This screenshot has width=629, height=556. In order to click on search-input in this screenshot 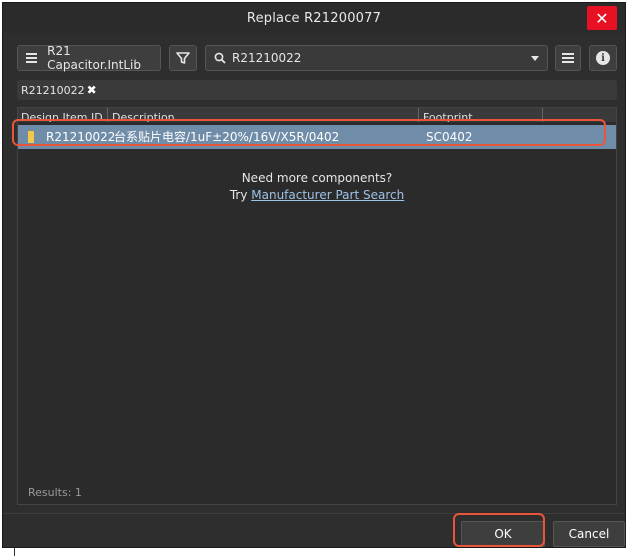, I will do `click(371, 58)`.